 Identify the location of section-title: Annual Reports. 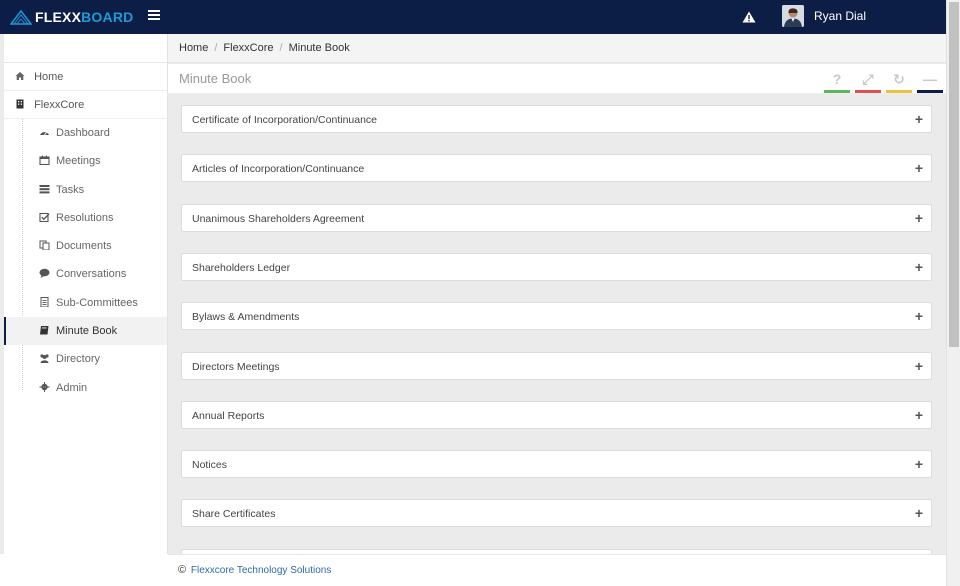
(228, 415).